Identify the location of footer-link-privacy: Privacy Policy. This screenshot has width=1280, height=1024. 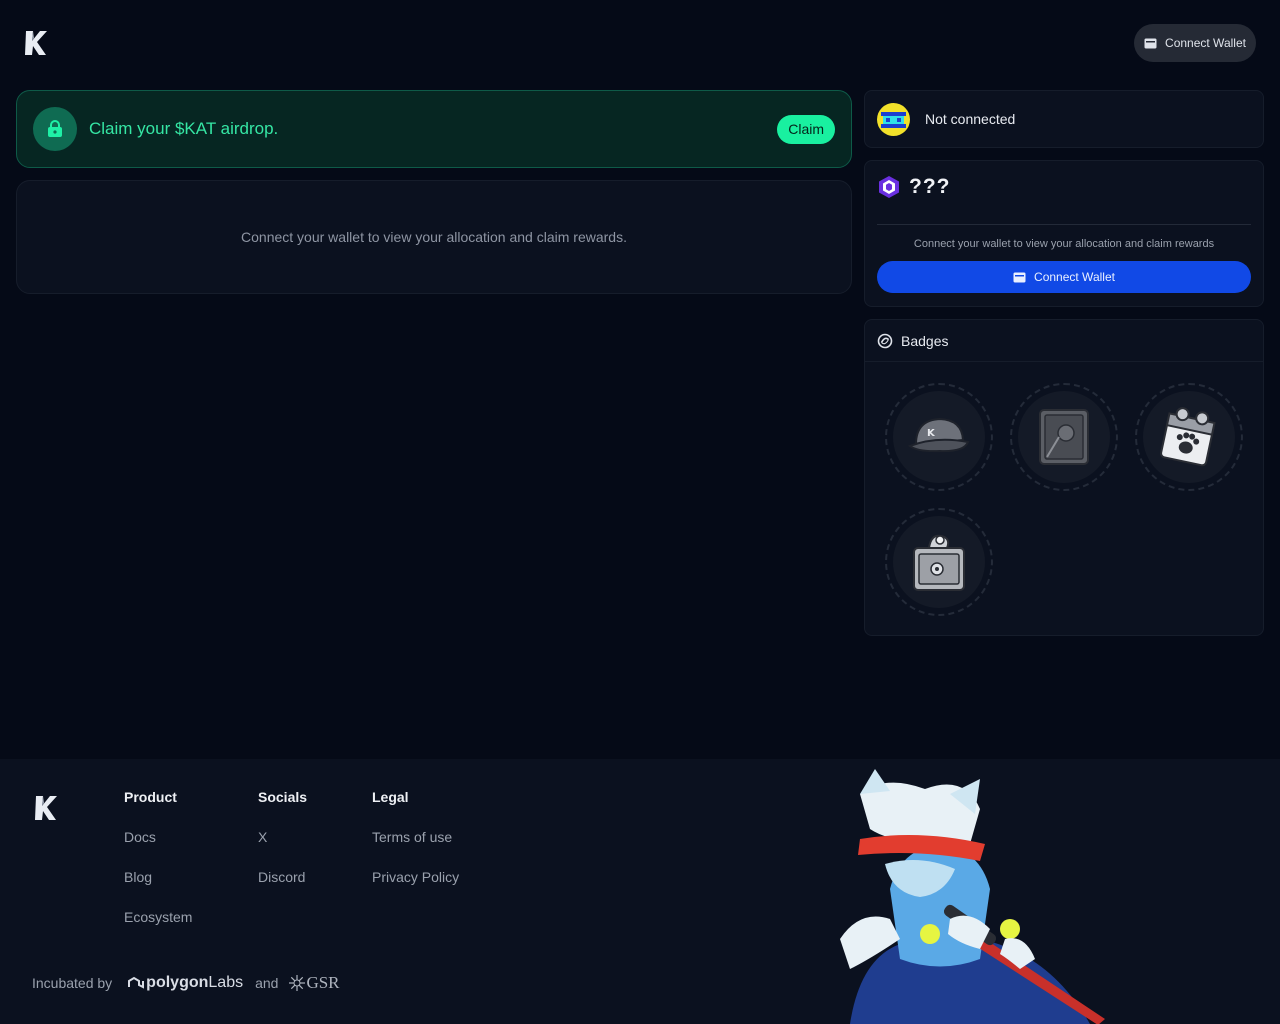
(415, 878).